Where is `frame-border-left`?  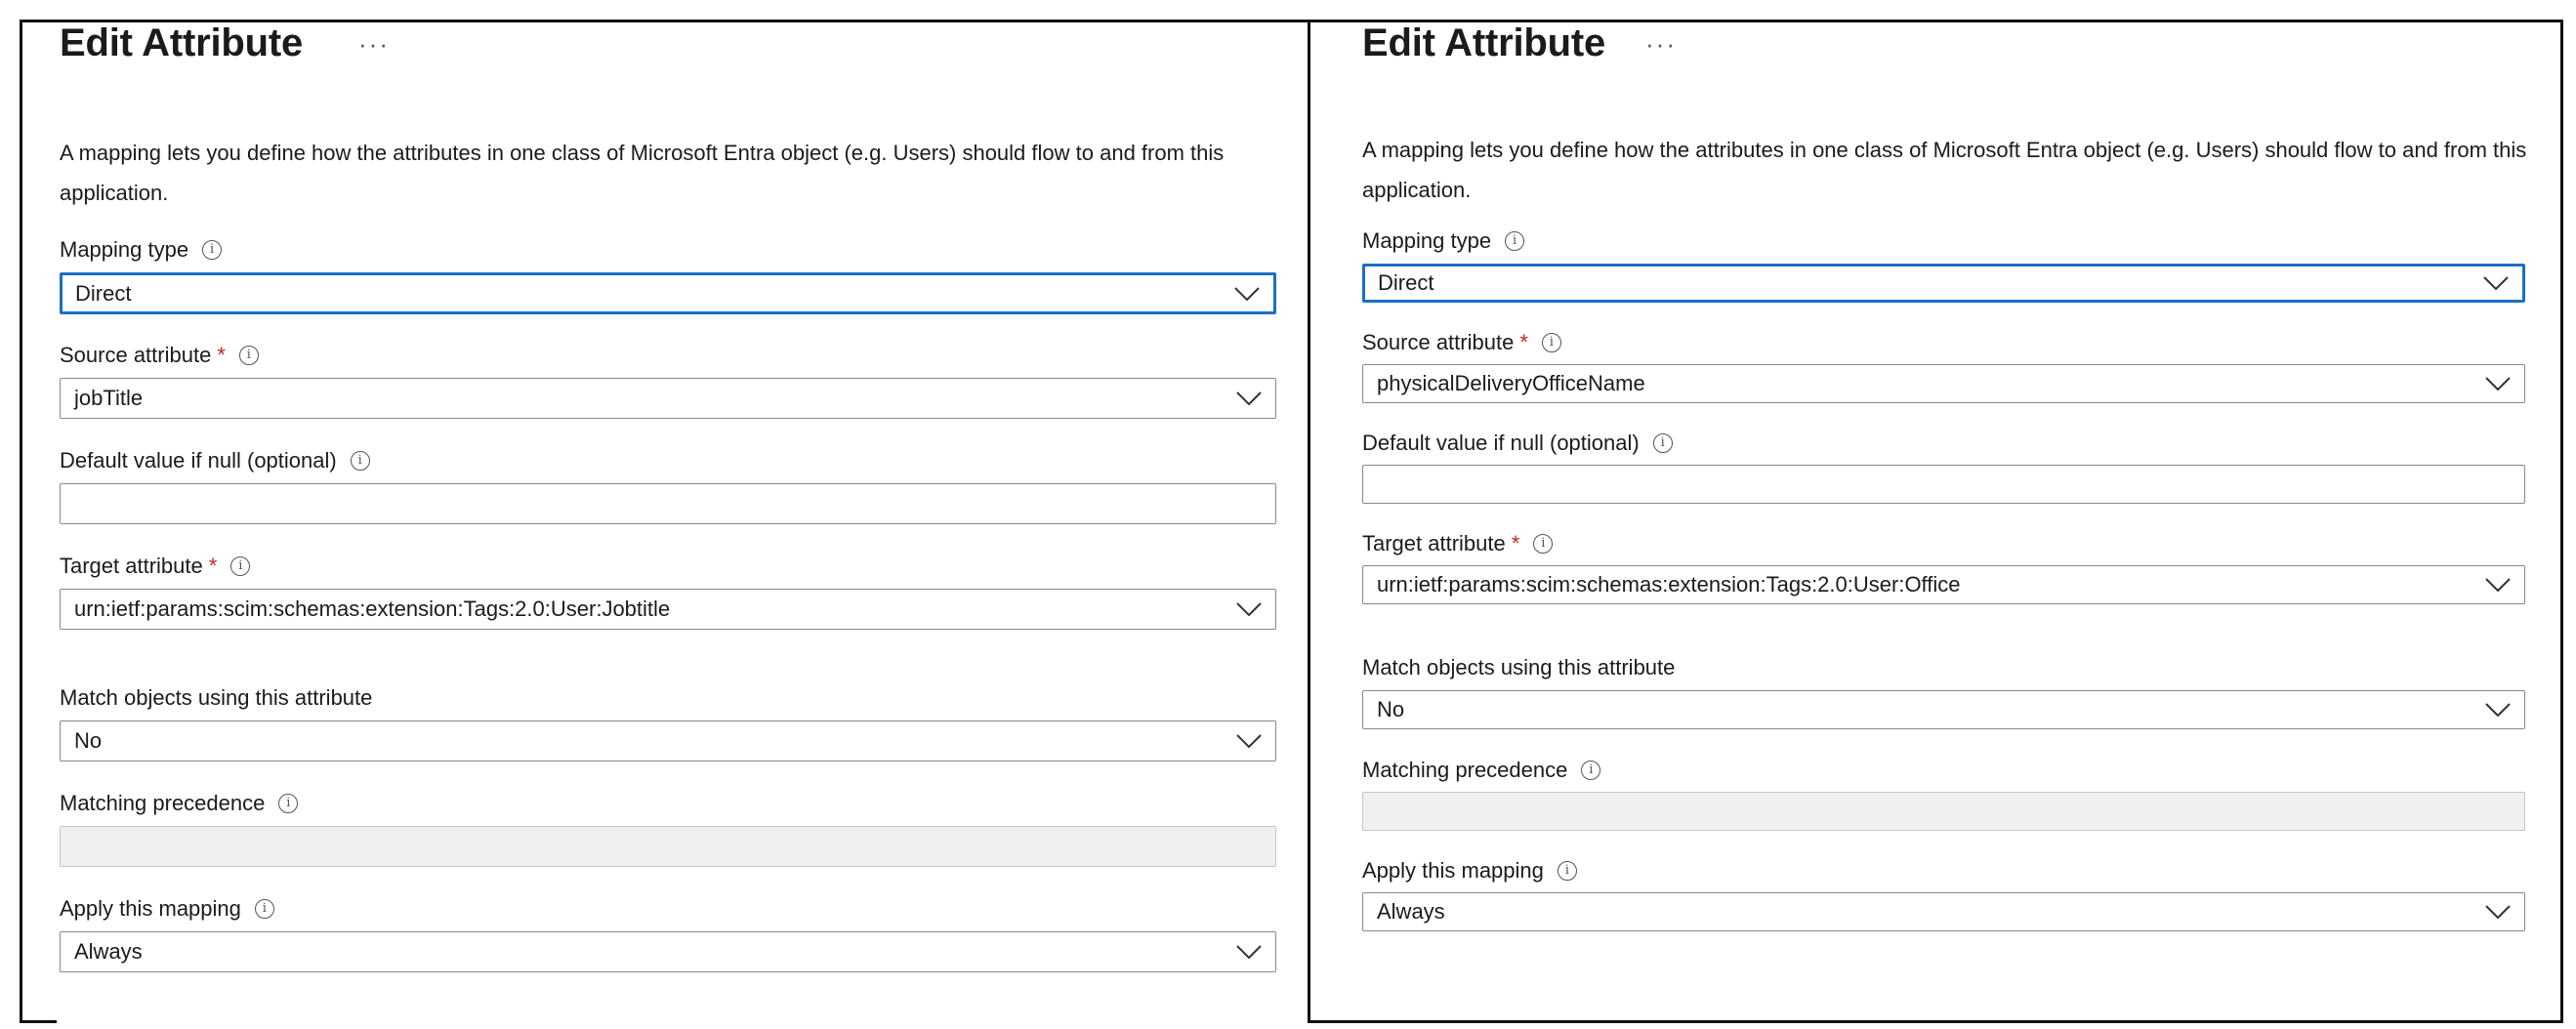 frame-border-left is located at coordinates (21, 521).